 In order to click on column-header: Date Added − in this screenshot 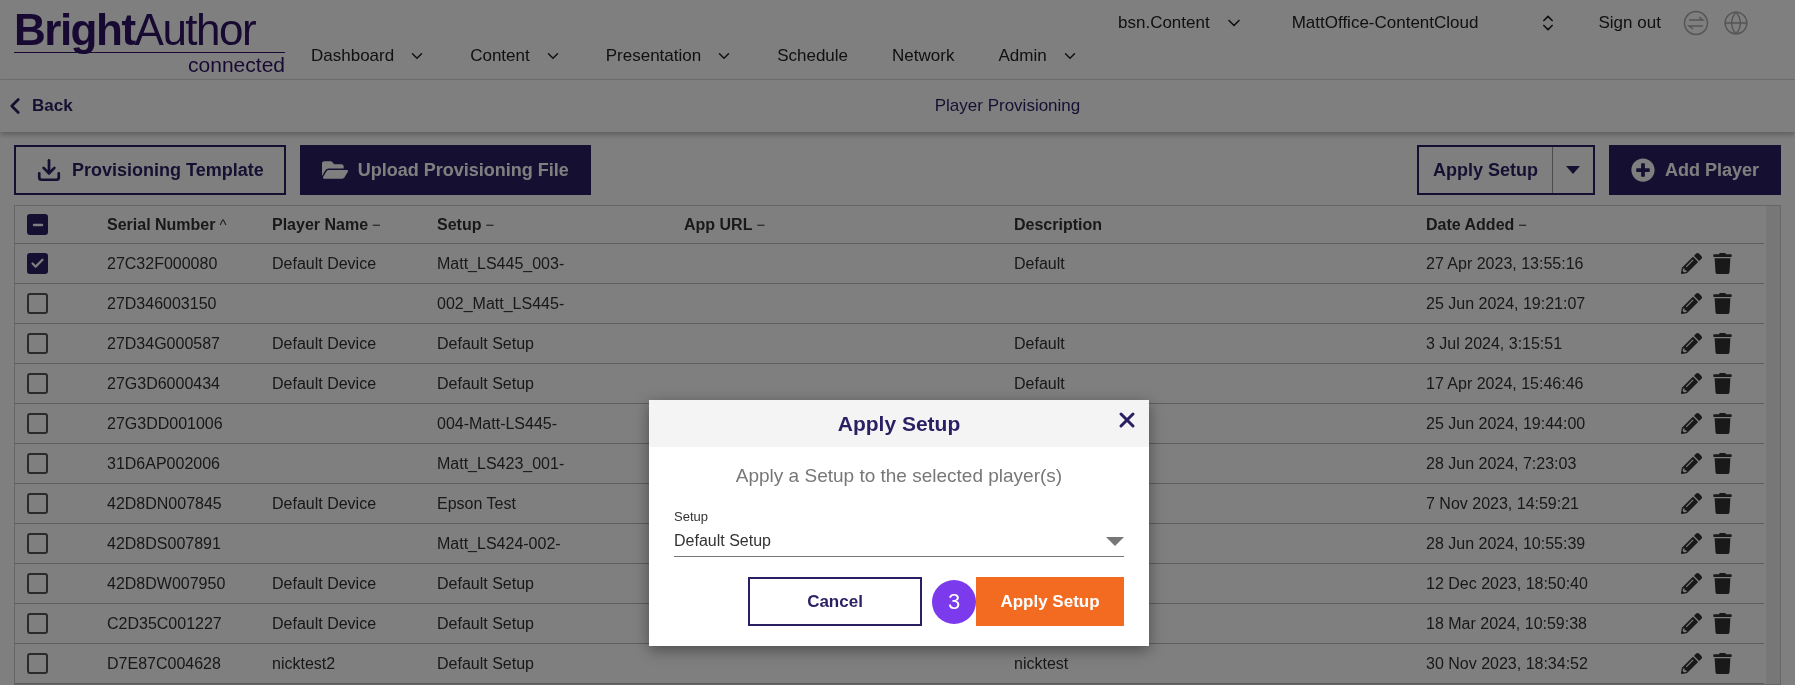, I will do `click(1542, 224)`.